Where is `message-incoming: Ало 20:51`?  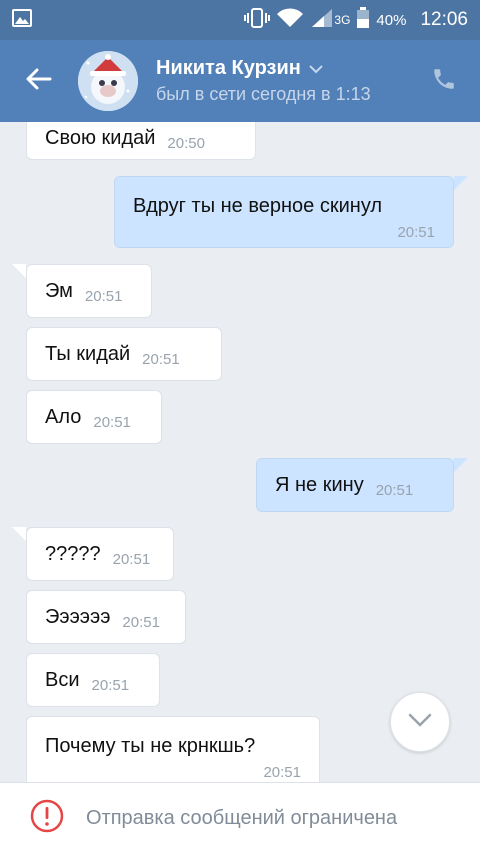
message-incoming: Ало 20:51 is located at coordinates (94, 417).